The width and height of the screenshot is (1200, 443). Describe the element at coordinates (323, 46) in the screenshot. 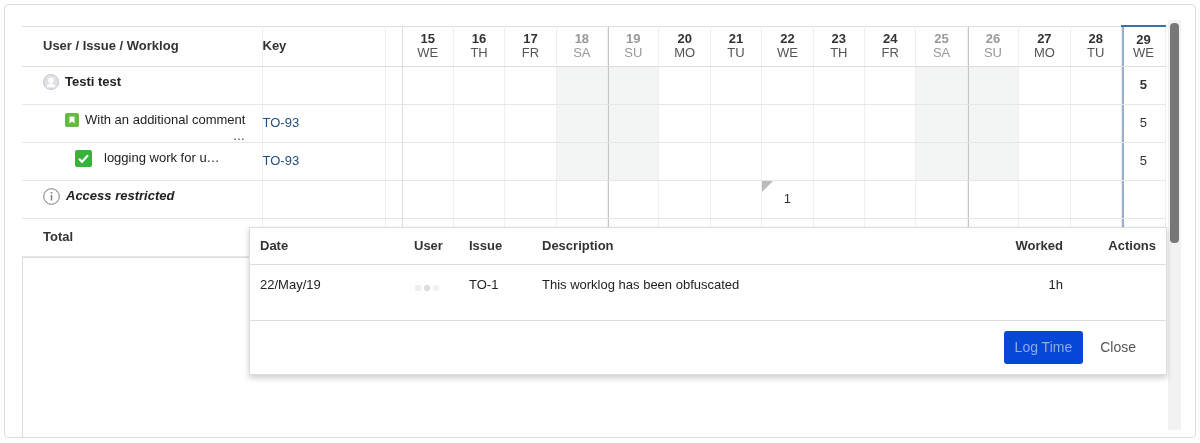

I see `column-header: Key` at that location.